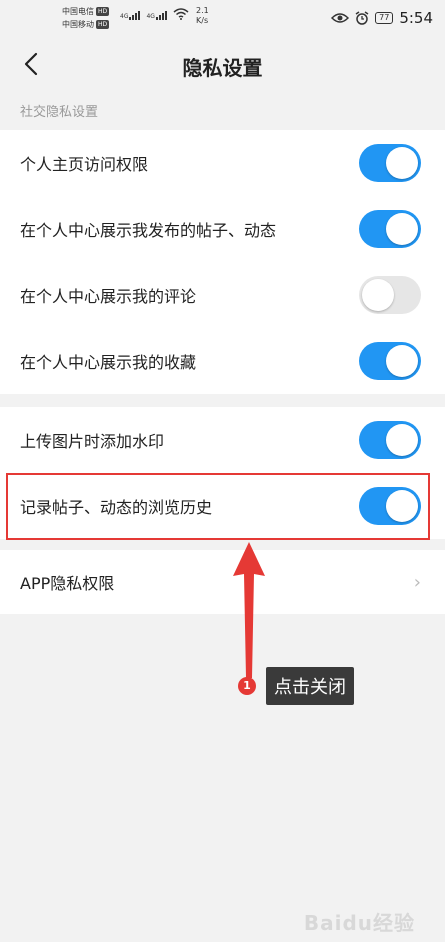  I want to click on signal-bars-2-icon, so click(161, 15).